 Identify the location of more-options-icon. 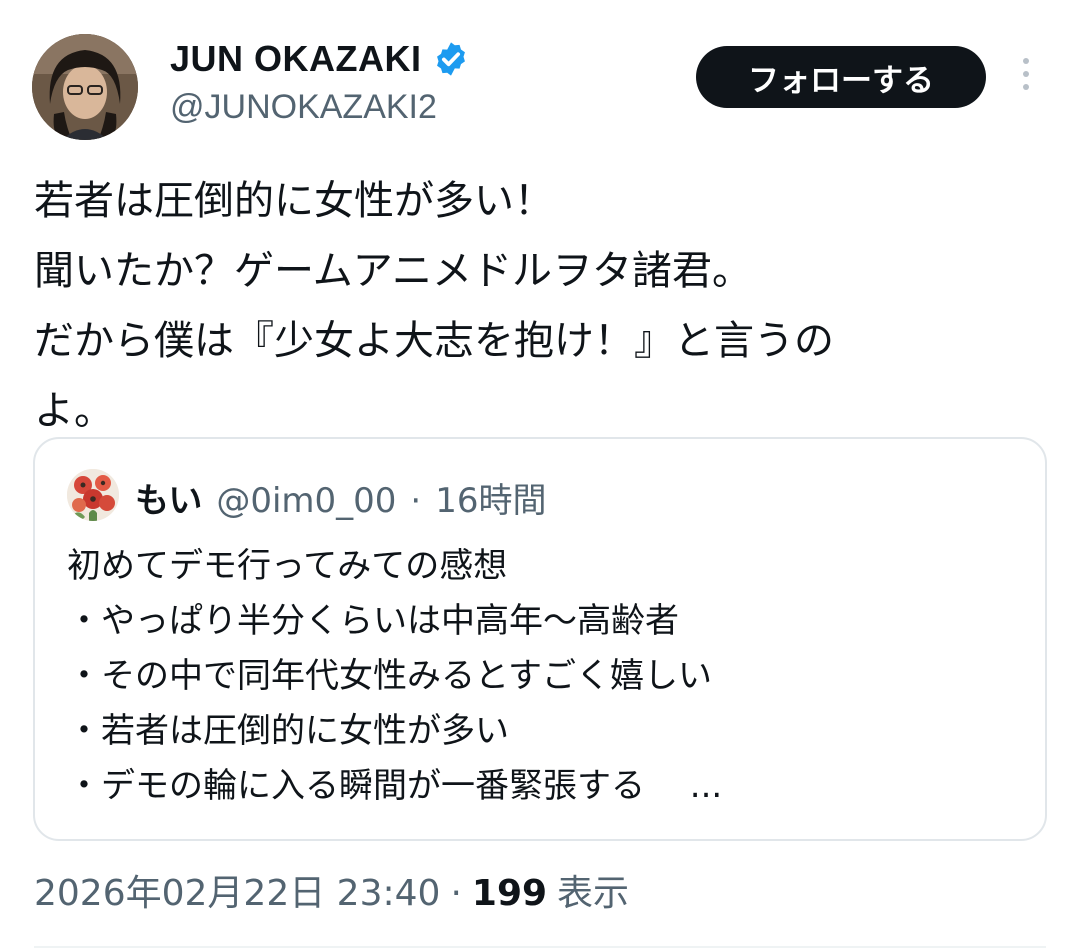
(1026, 78).